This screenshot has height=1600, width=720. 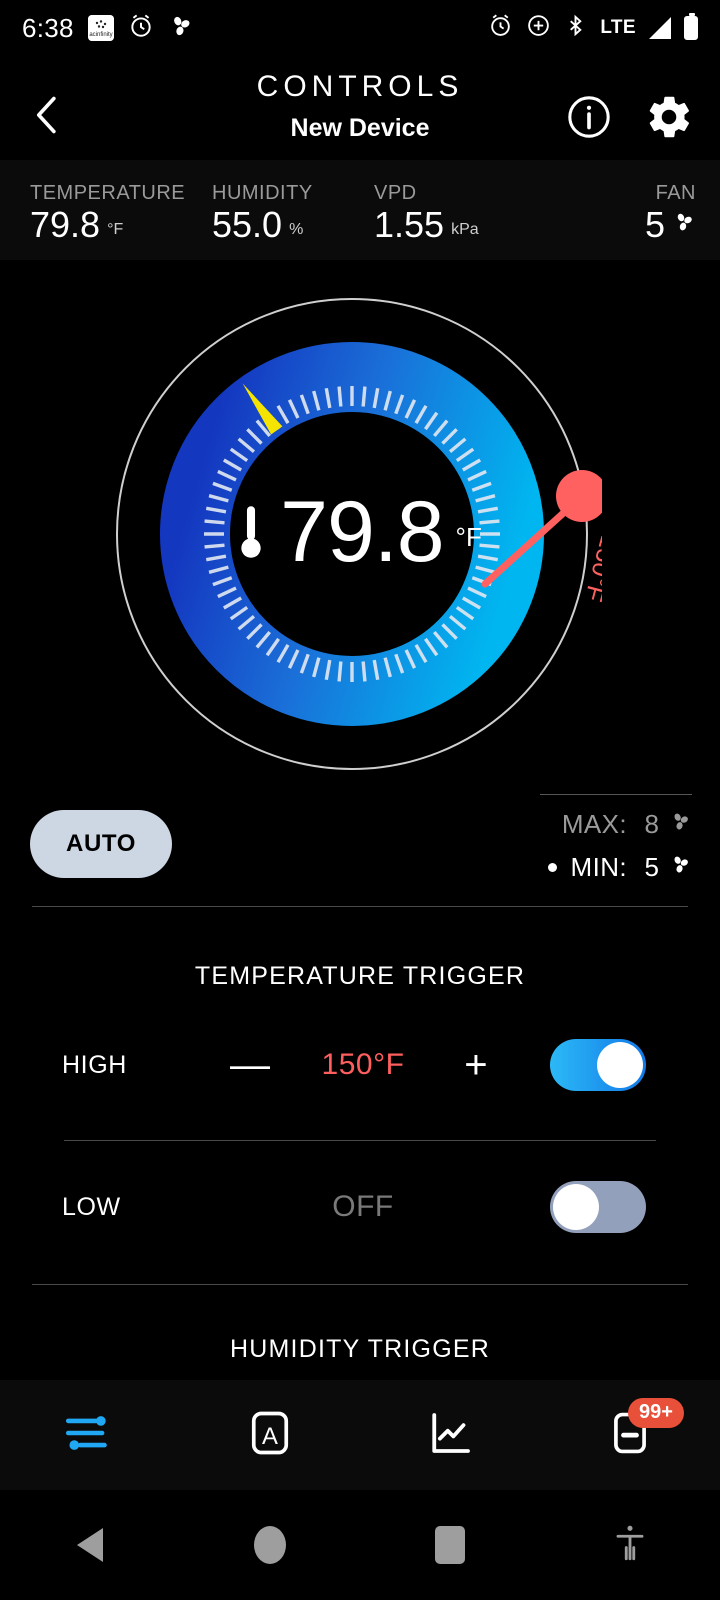 What do you see at coordinates (108, 193) in the screenshot?
I see `metric-label: TEMPERATURE` at bounding box center [108, 193].